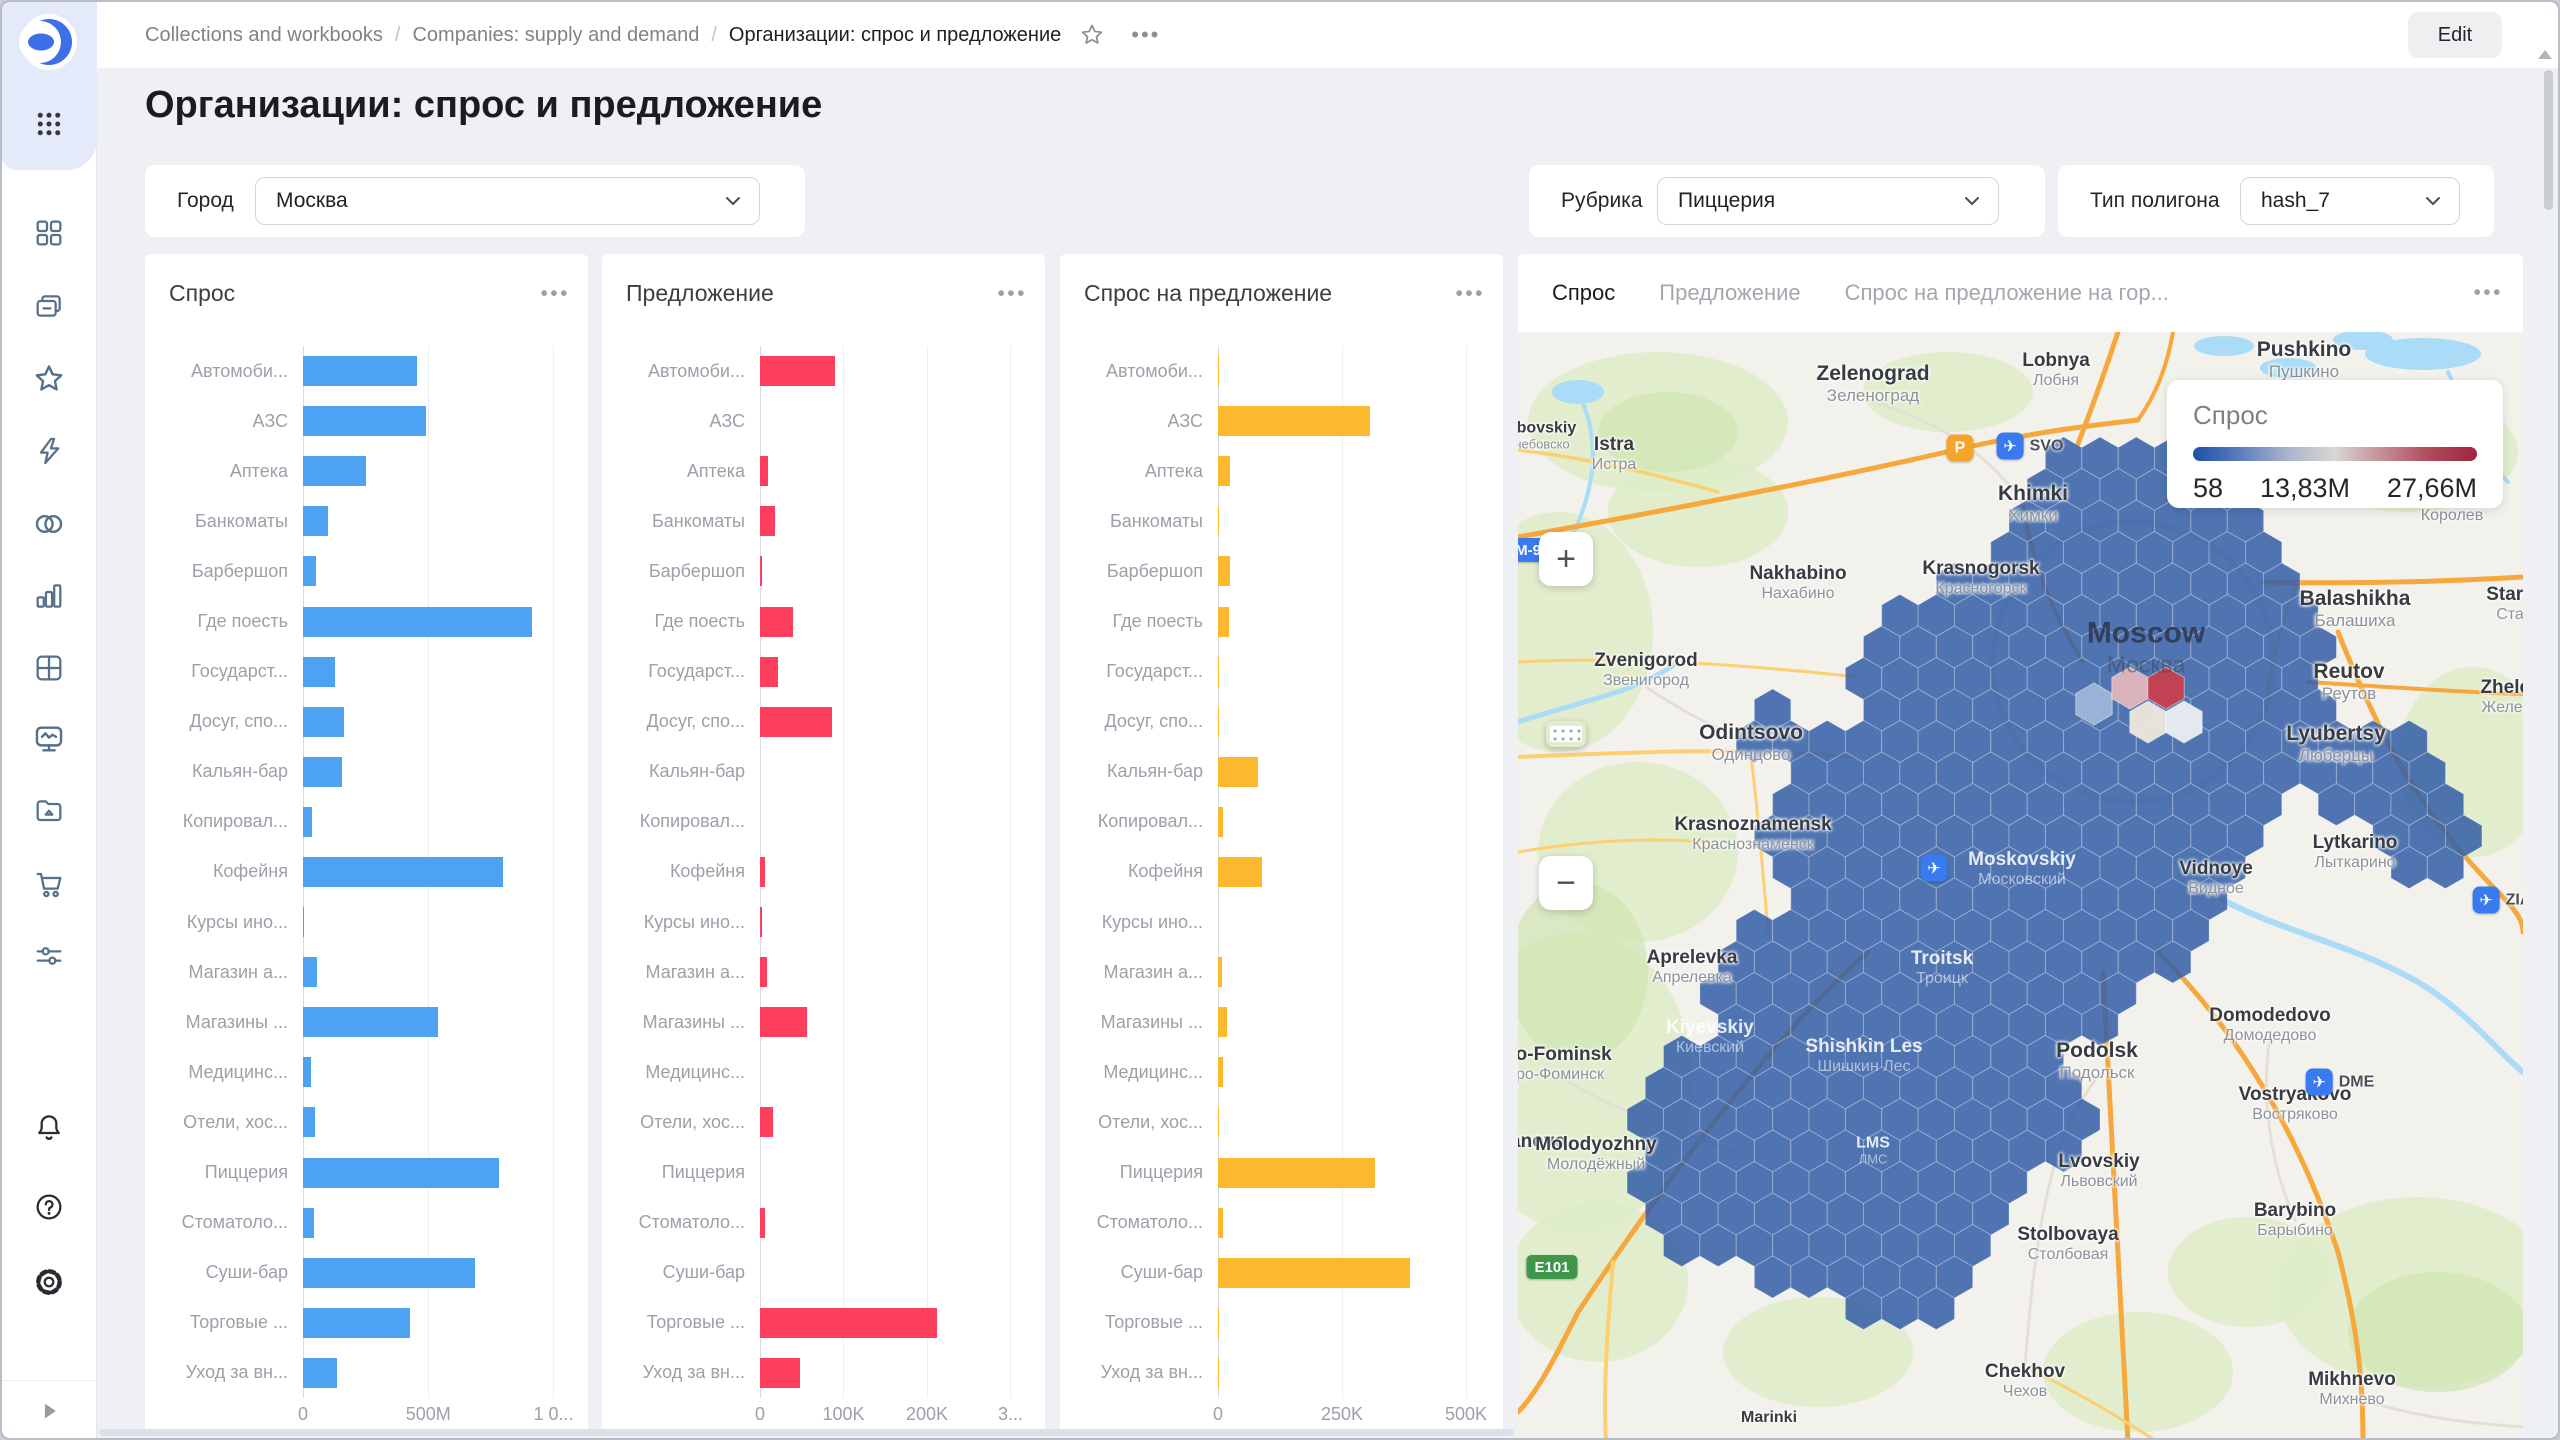  I want to click on monitor-icon, so click(49, 739).